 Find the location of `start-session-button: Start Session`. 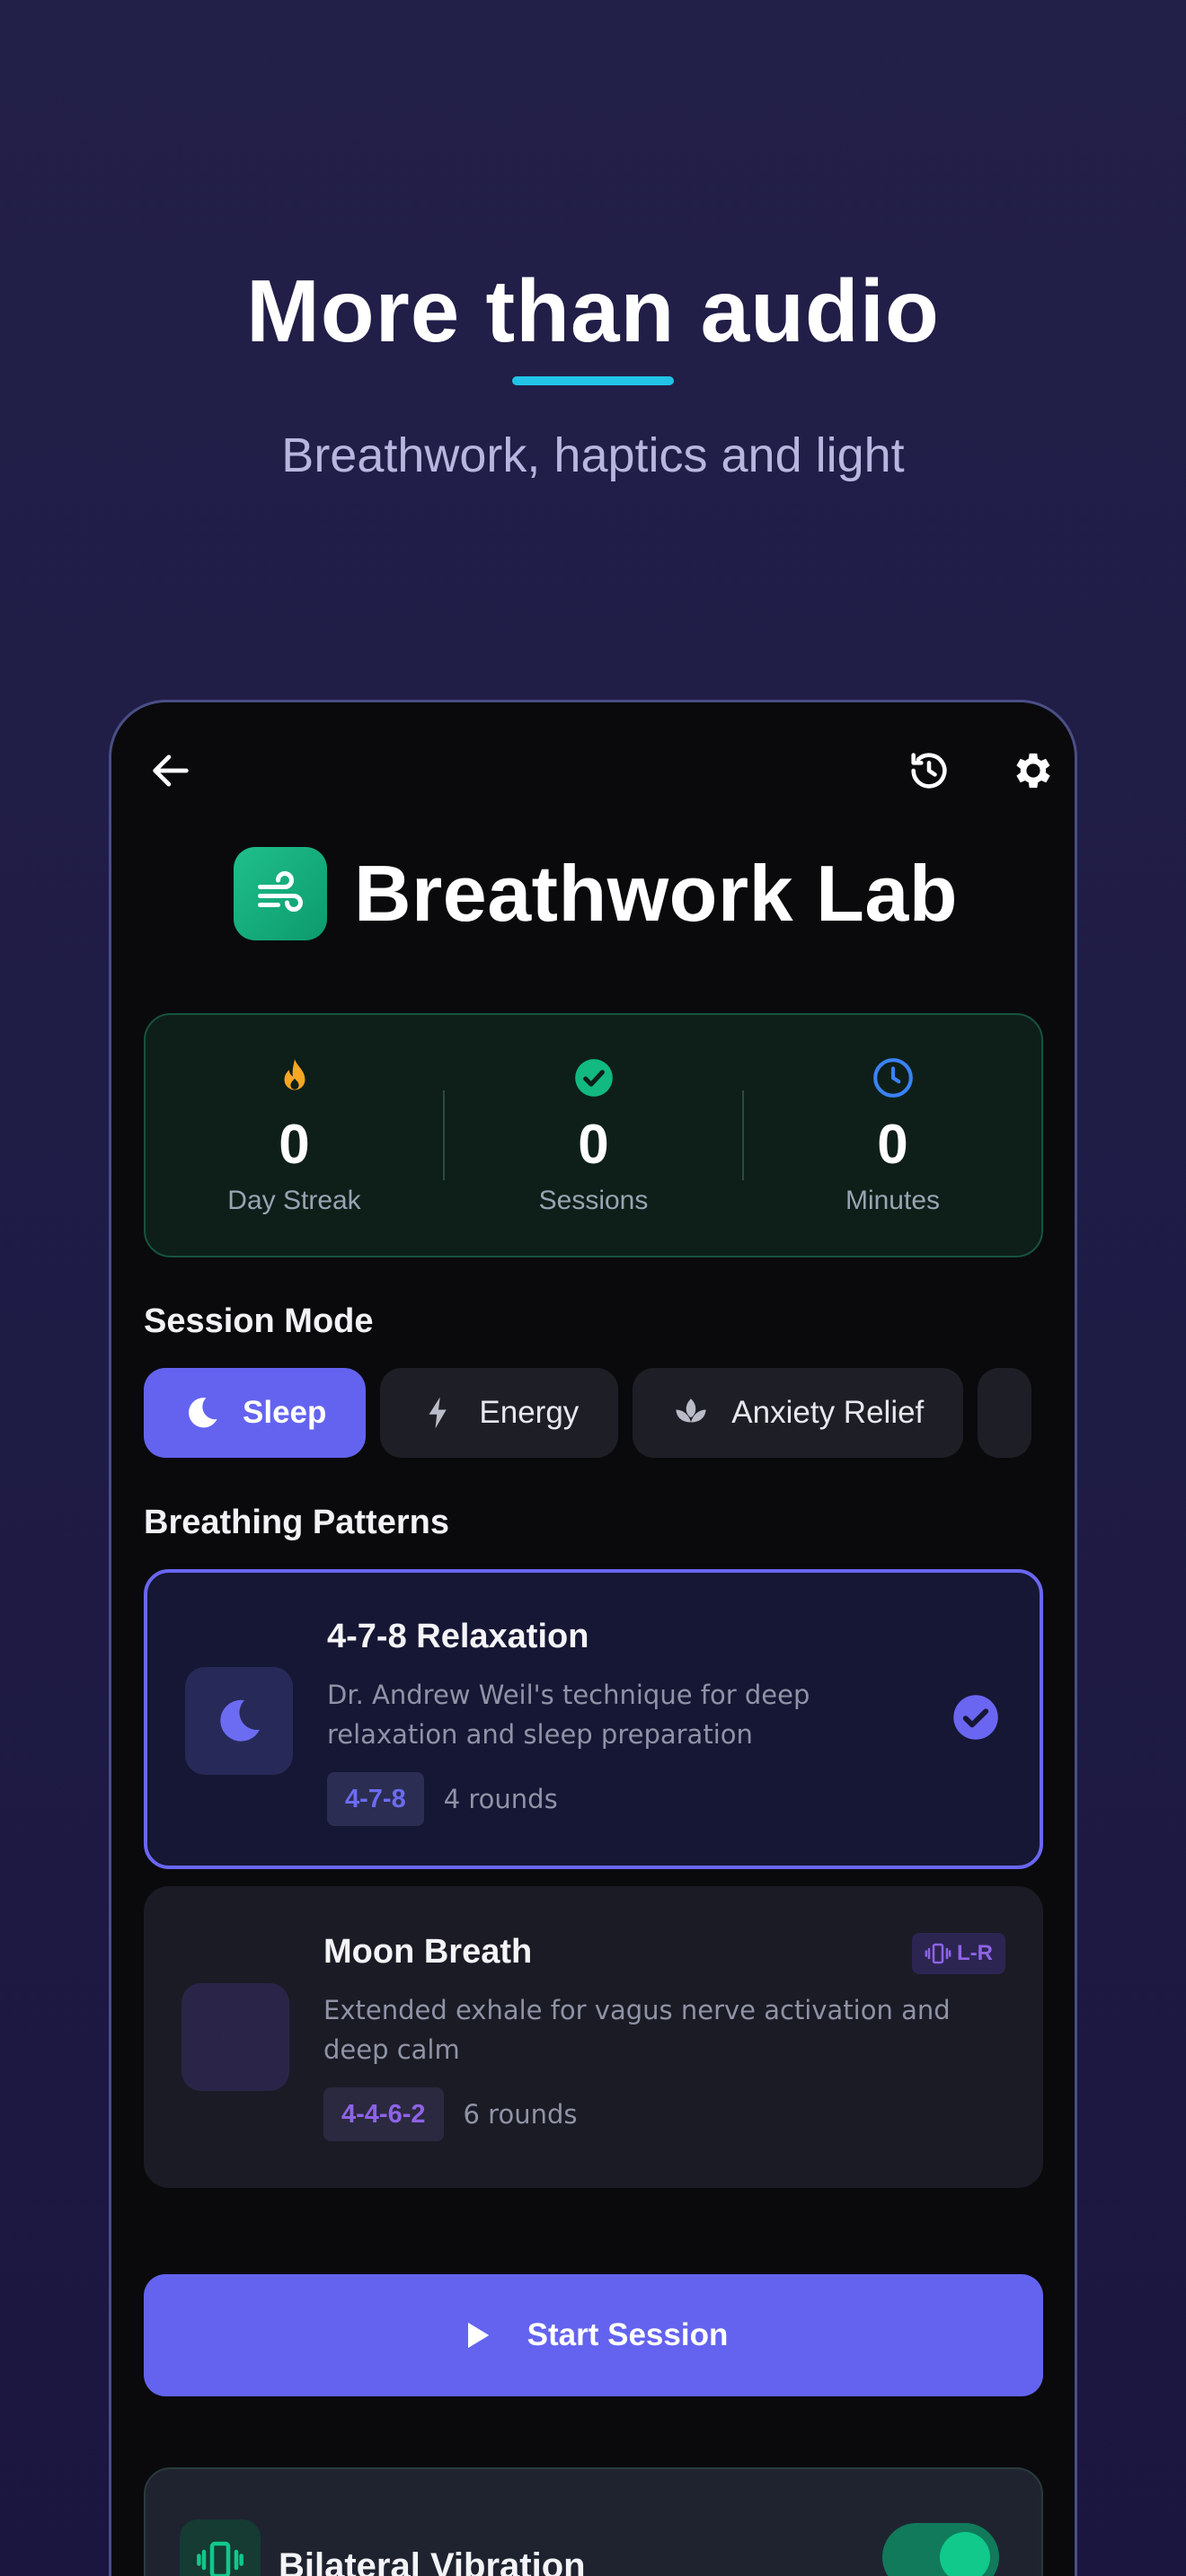

start-session-button: Start Session is located at coordinates (593, 2335).